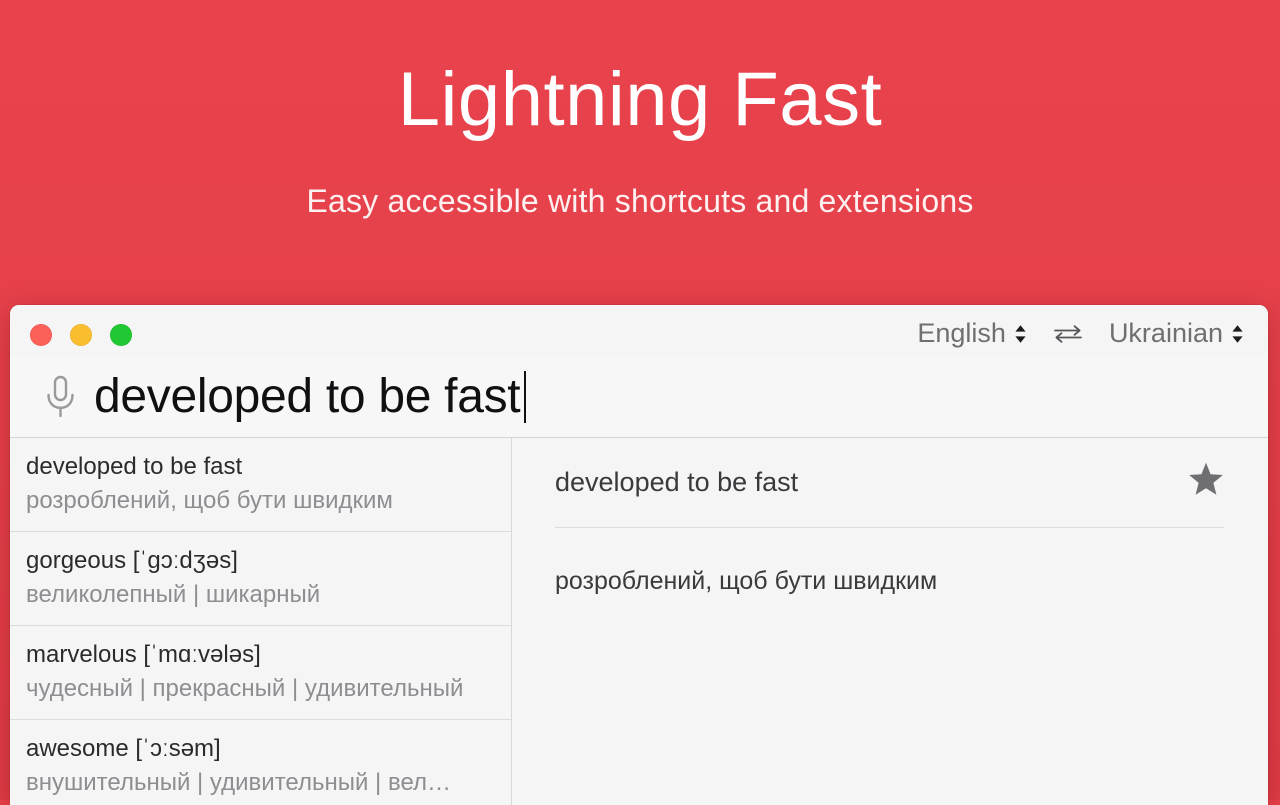 The image size is (1280, 805). I want to click on detail-translation: розроблений, щоб бути швидким, so click(746, 581).